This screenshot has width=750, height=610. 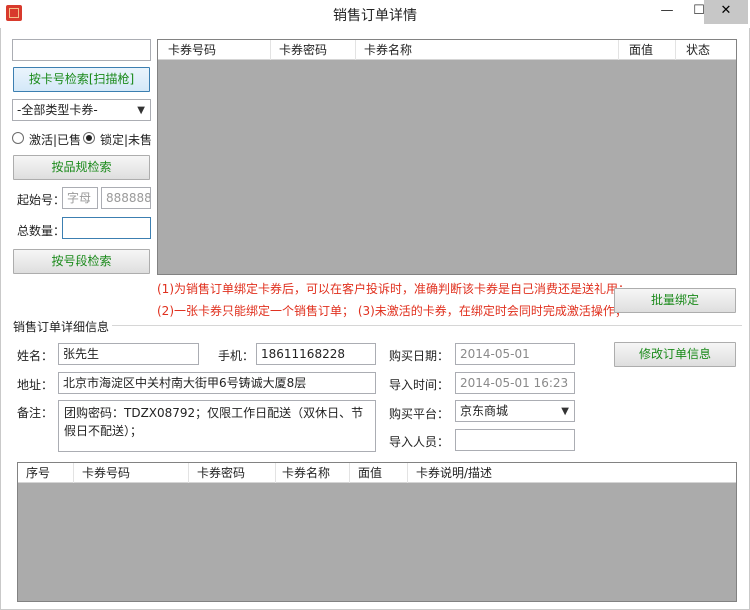 I want to click on total-quantity-input, so click(x=106, y=228).